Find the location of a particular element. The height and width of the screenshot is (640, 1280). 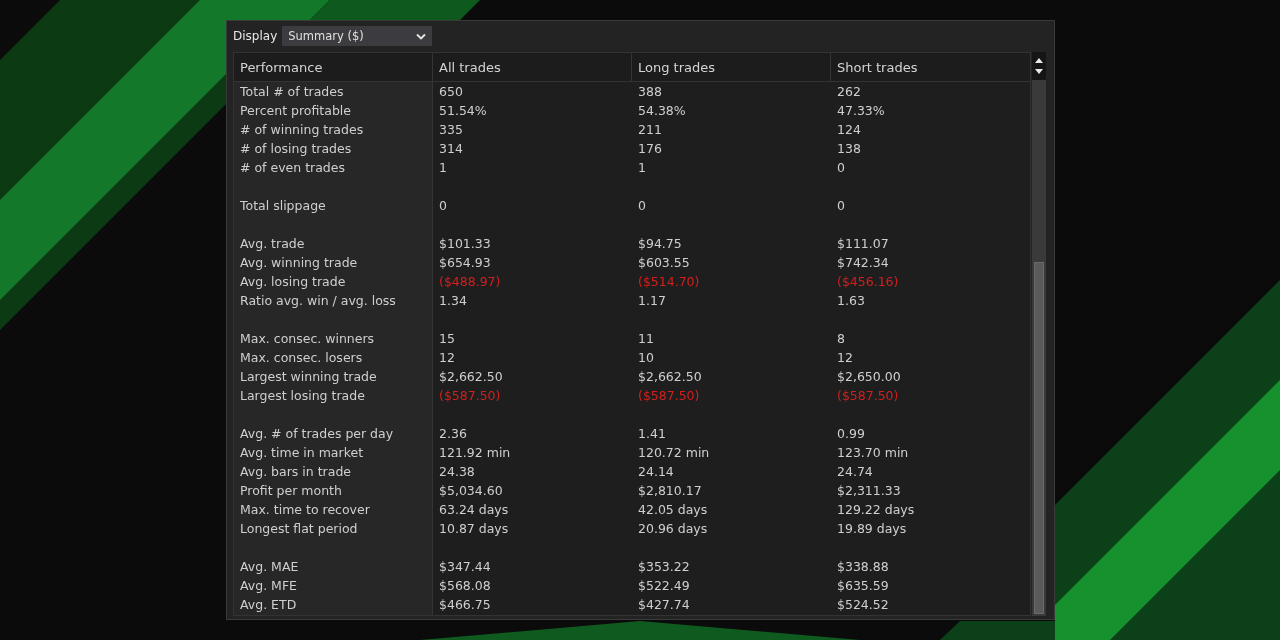

row-label: Avg. winning trade is located at coordinates (299, 263).